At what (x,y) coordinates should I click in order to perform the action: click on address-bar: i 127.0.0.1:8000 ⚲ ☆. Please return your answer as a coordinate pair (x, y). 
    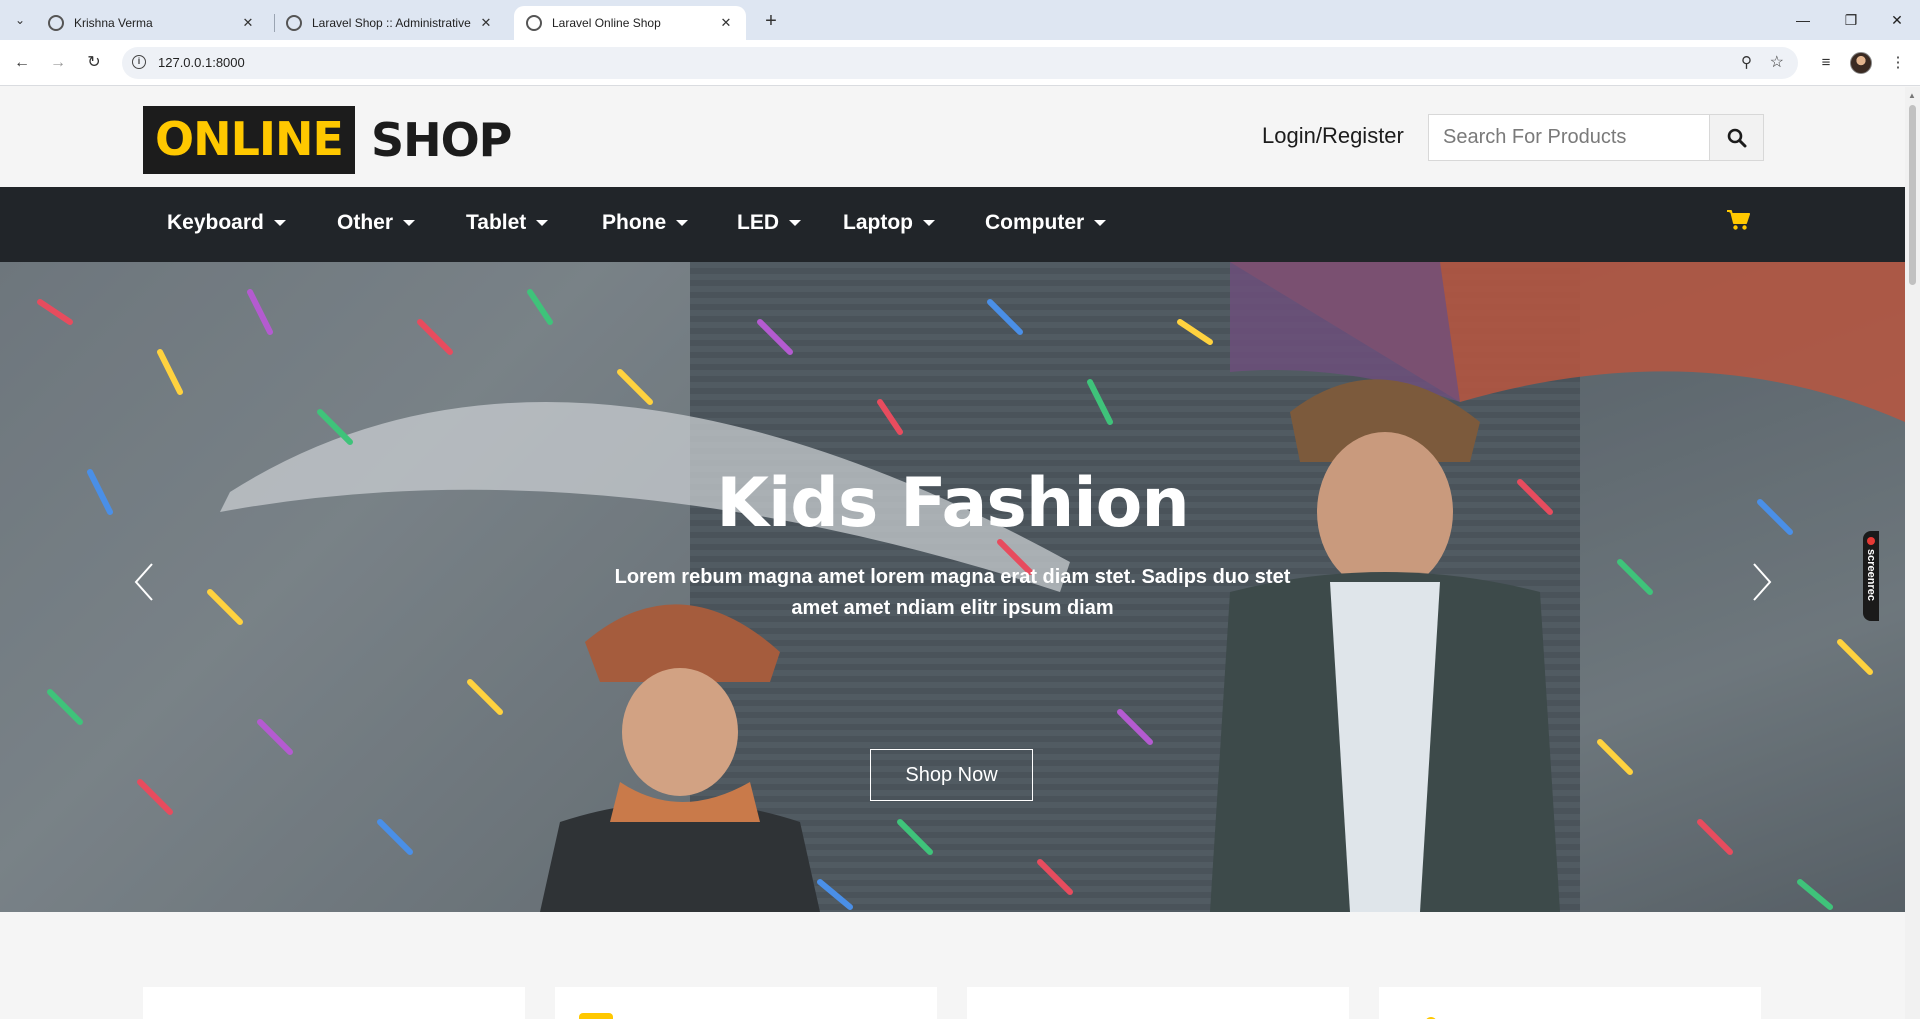
    Looking at the image, I should click on (960, 63).